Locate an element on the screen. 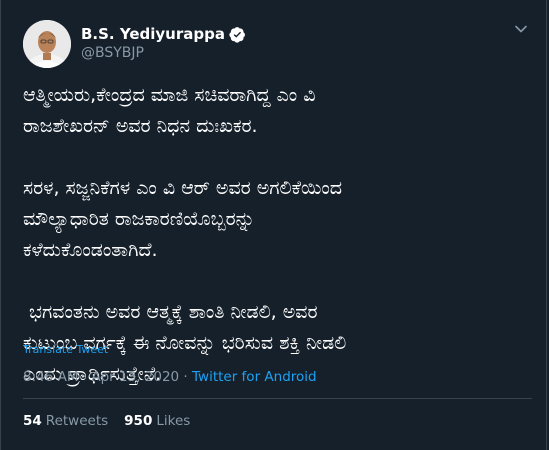 Image resolution: width=549 pixels, height=450 pixels. author-handle: @BSYBJP is located at coordinates (112, 53).